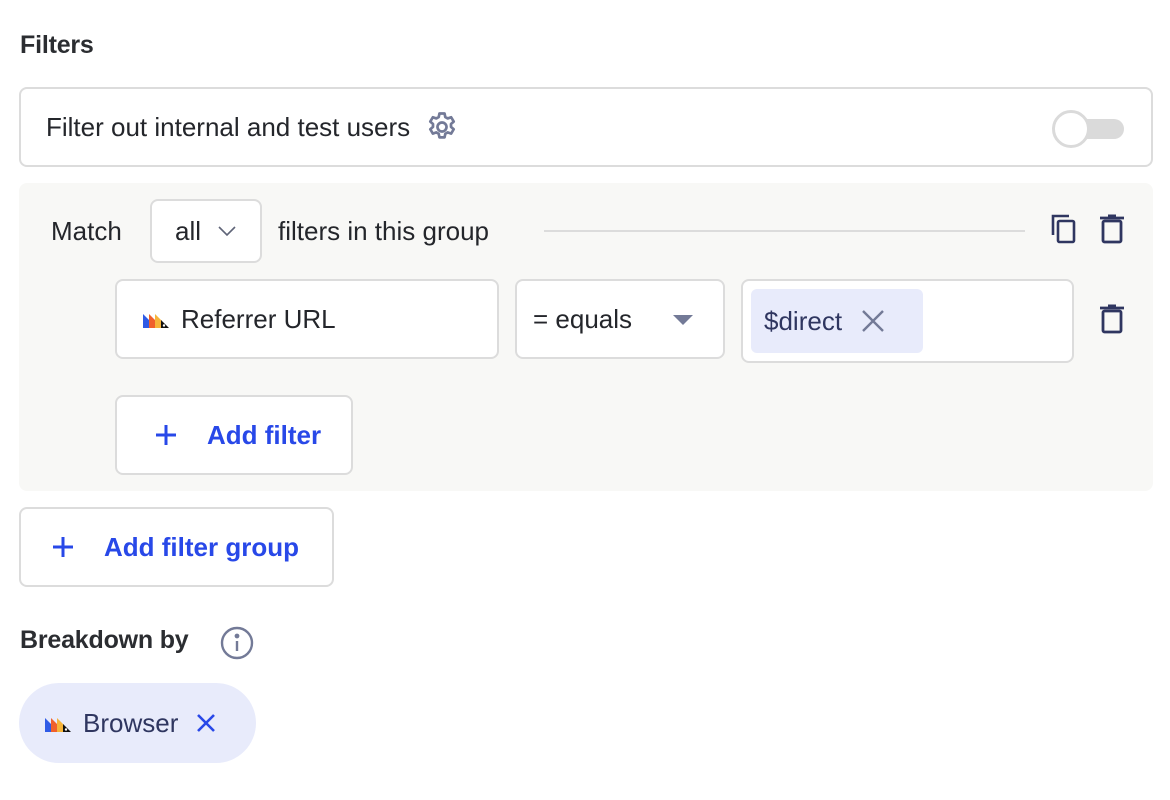 The width and height of the screenshot is (1170, 800). What do you see at coordinates (86, 231) in the screenshot?
I see `match-prefix: Match` at bounding box center [86, 231].